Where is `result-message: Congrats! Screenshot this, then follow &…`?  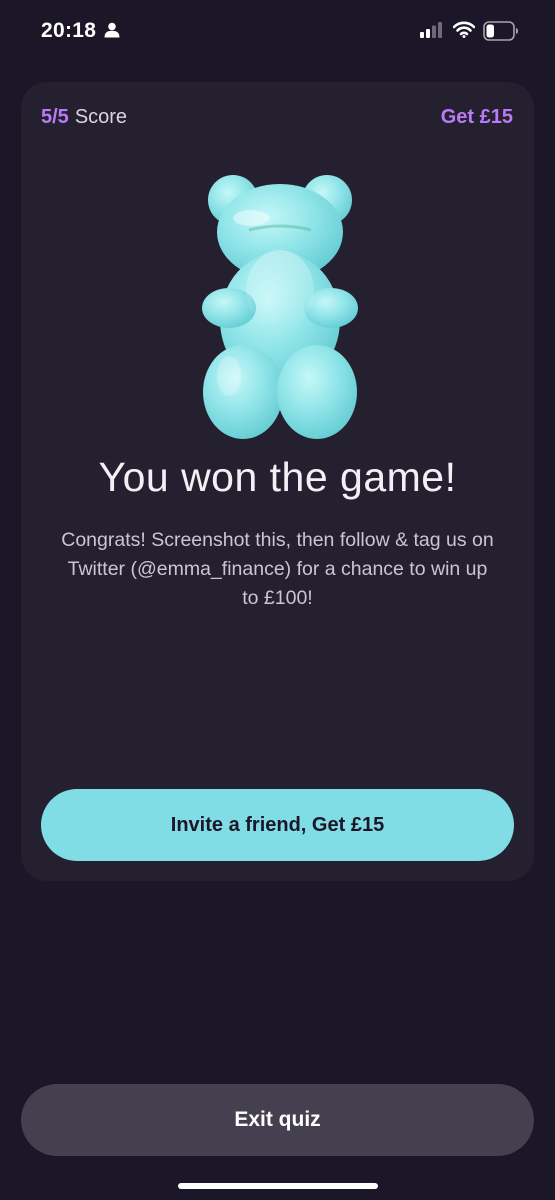
result-message: Congrats! Screenshot this, then follow &… is located at coordinates (277, 569).